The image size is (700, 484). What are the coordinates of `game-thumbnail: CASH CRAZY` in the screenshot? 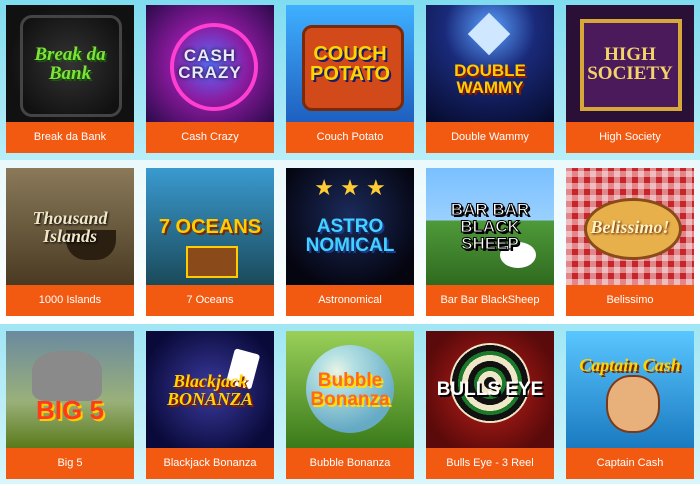 It's located at (210, 63).